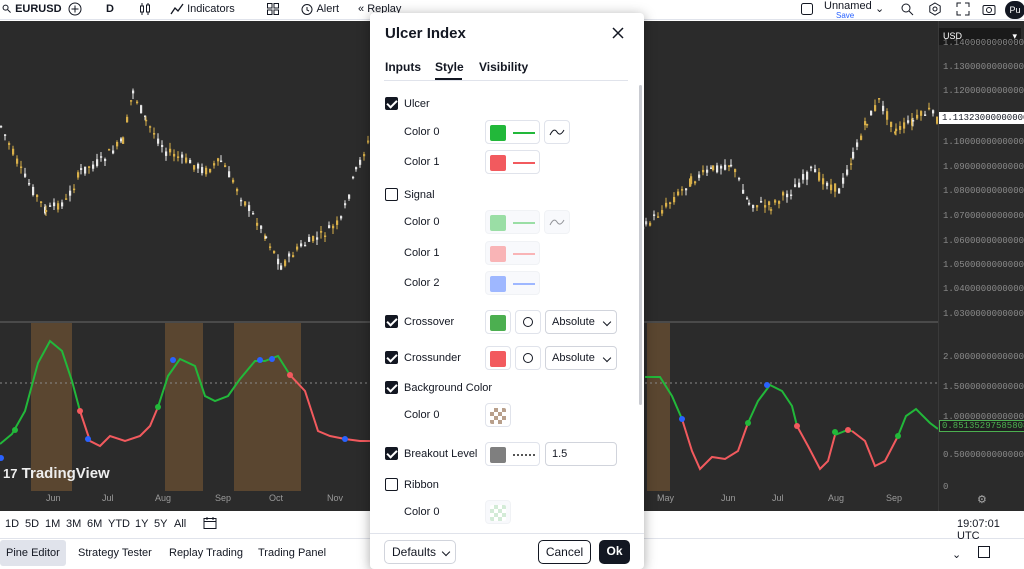 This screenshot has width=1024, height=569. I want to click on bottom-tab-replay-trading: Replay Trading, so click(206, 553).